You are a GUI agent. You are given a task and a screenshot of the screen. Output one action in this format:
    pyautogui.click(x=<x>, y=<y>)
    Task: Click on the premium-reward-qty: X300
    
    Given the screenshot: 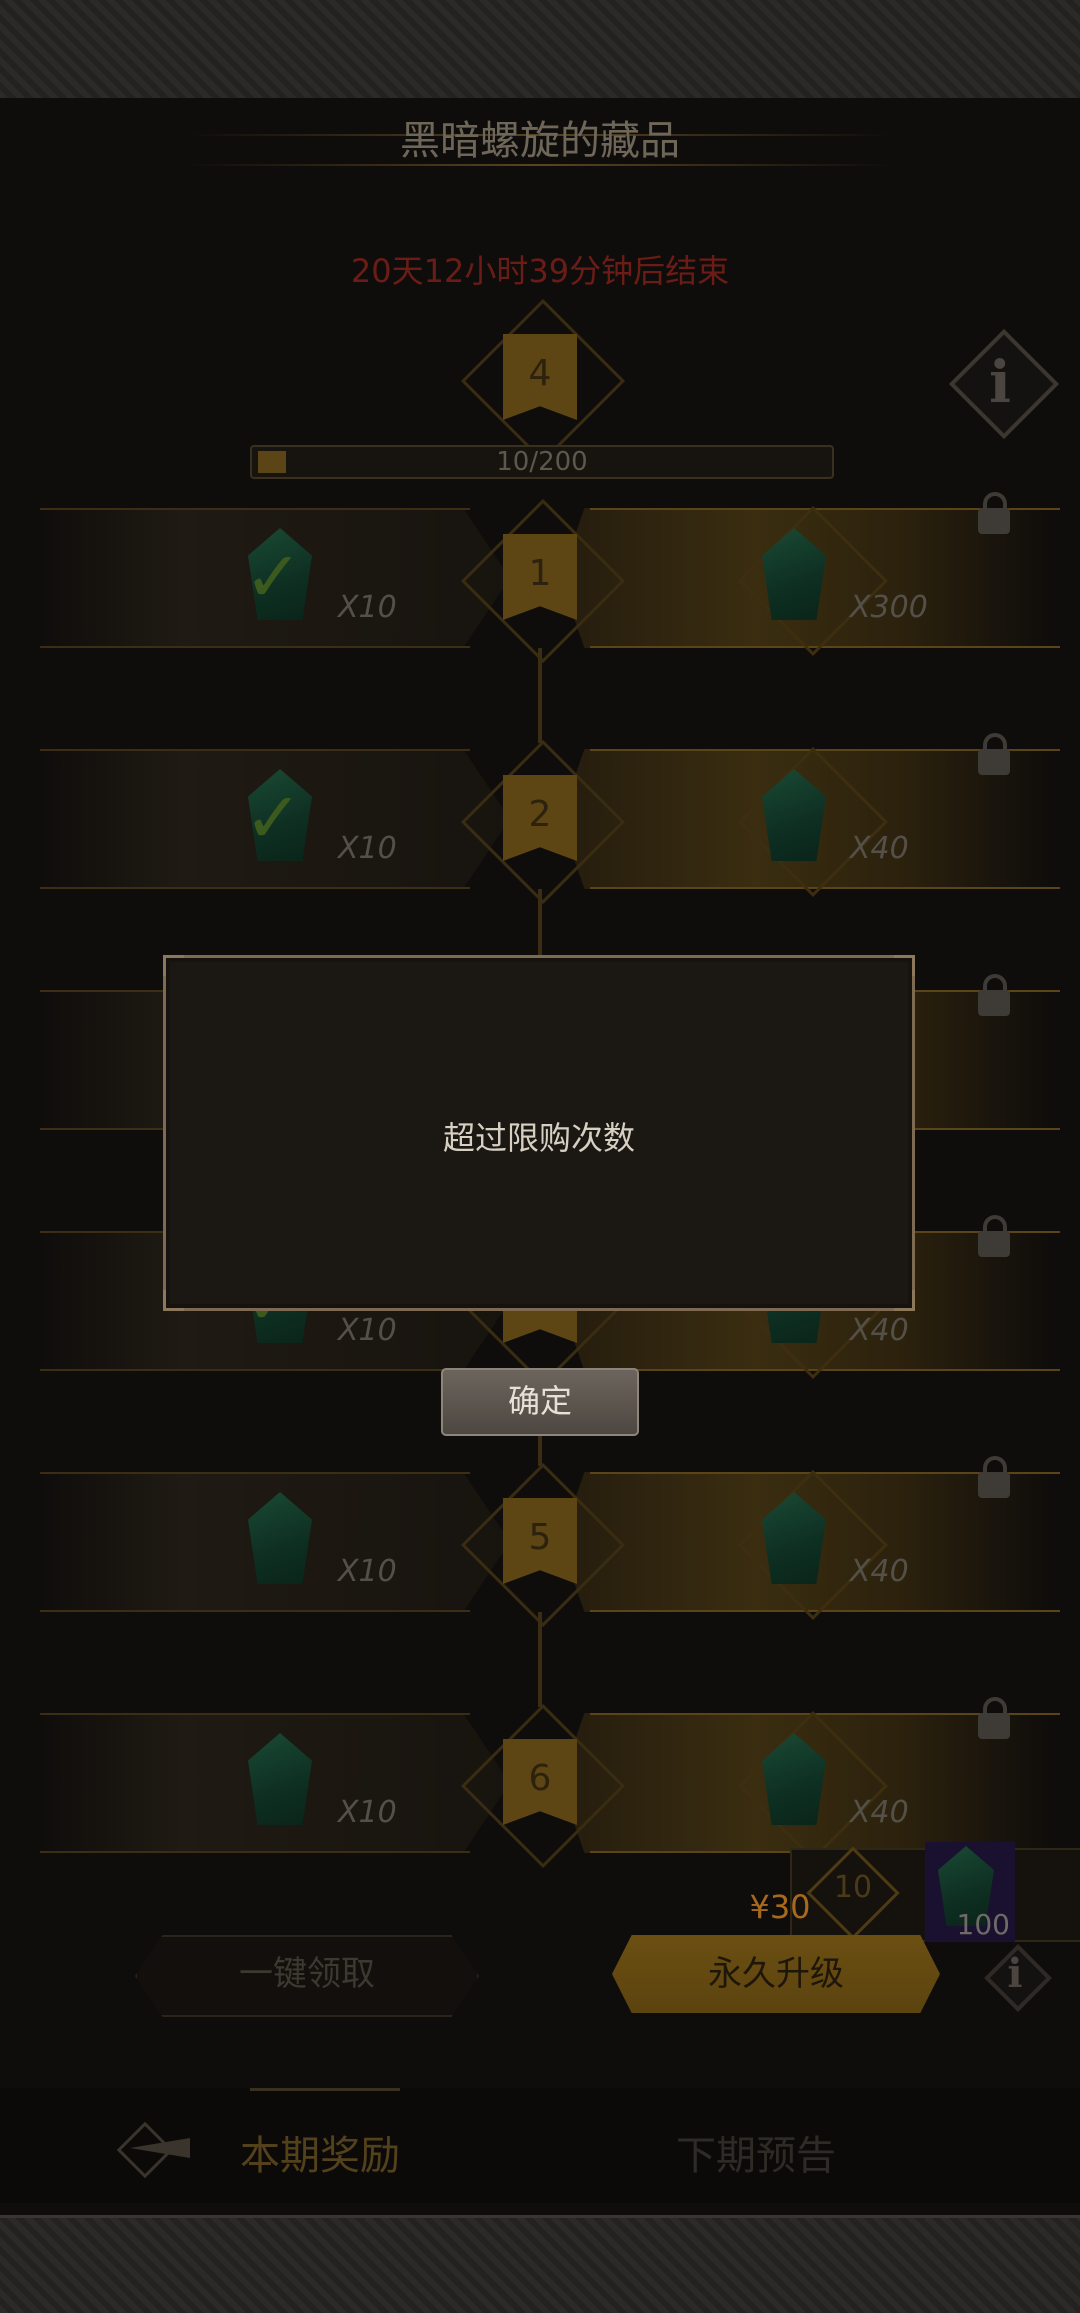 What is the action you would take?
    pyautogui.click(x=889, y=607)
    